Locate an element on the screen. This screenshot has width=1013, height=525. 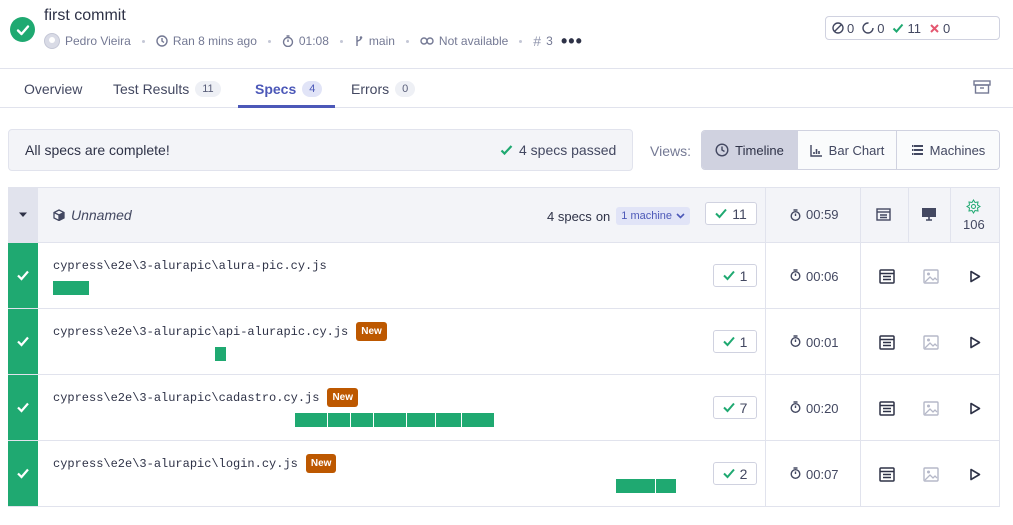
spec-path: cypress\e2e\3-alurapic\alura-pic.cy.js is located at coordinates (190, 266).